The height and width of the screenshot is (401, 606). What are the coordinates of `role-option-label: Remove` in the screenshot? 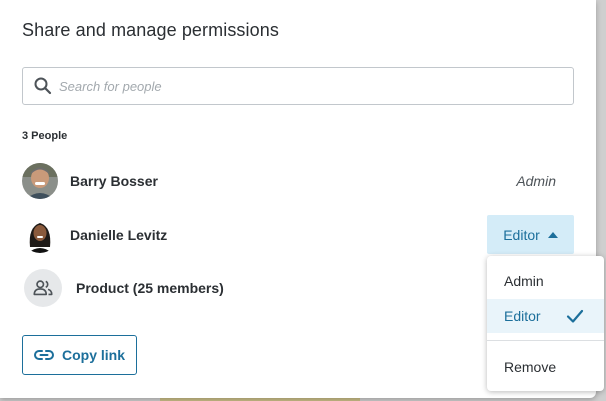 It's located at (530, 367).